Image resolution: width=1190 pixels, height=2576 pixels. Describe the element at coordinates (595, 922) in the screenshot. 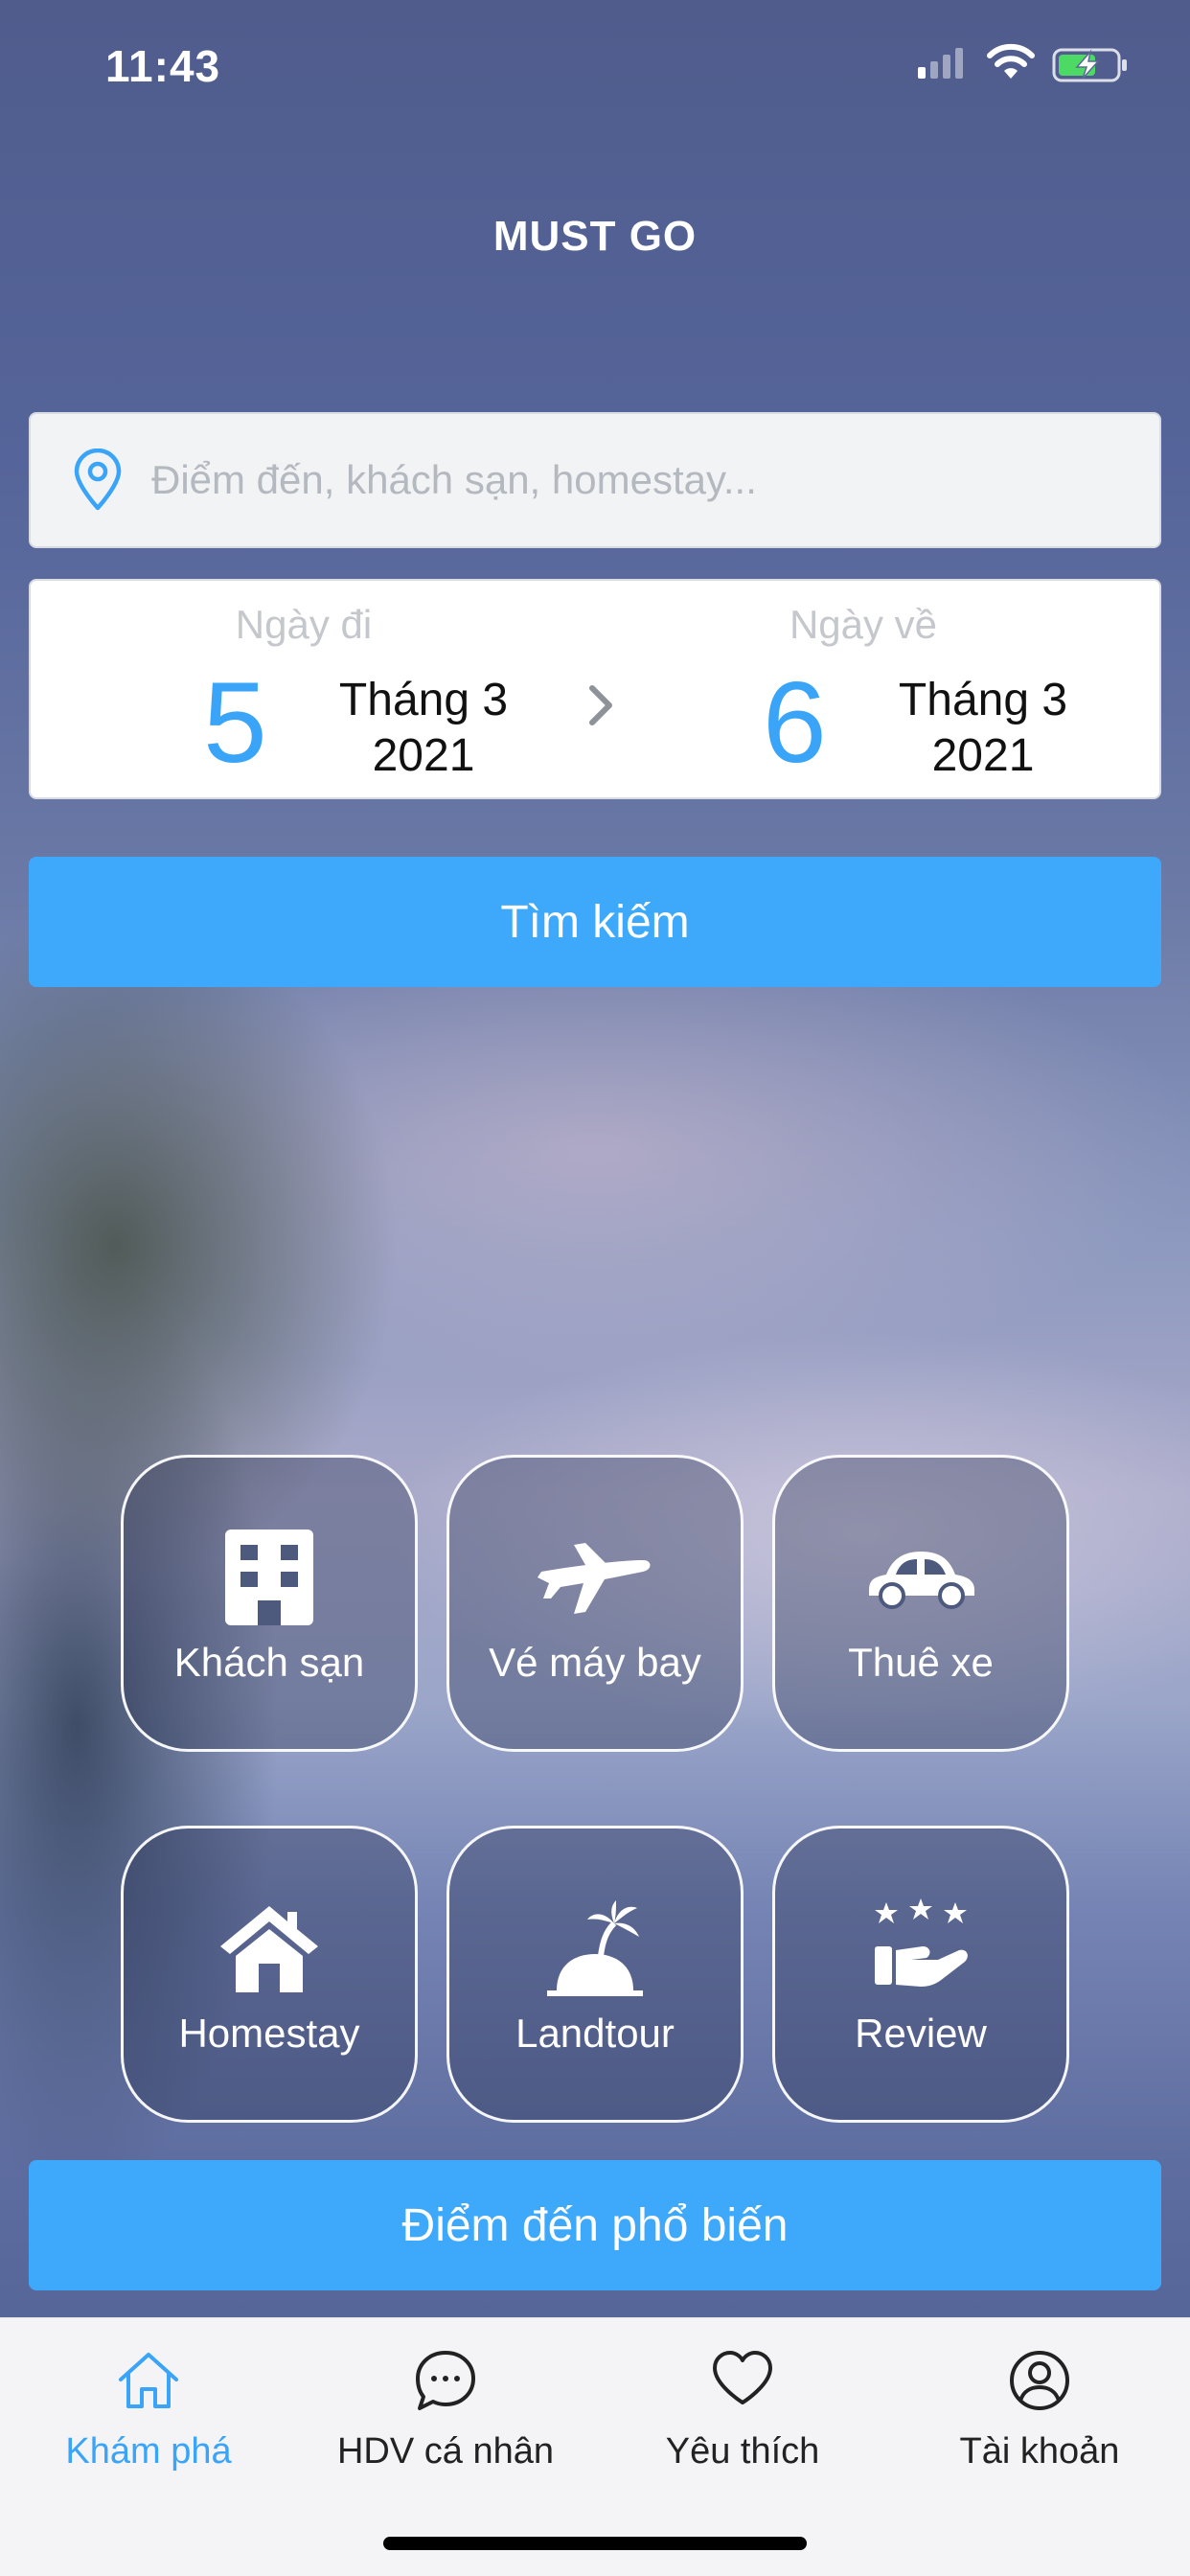

I see `search-button: Tìm kiếm` at that location.